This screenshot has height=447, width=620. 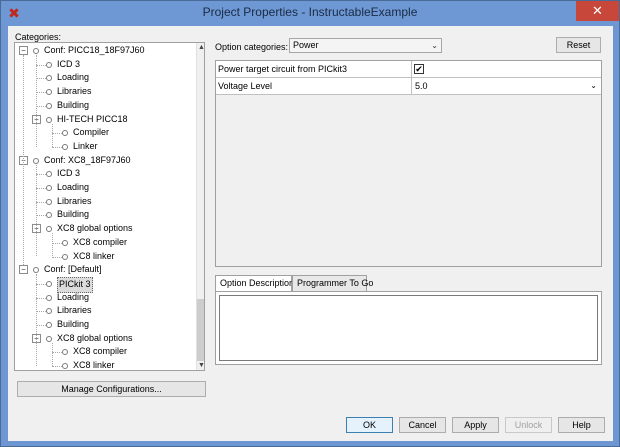 What do you see at coordinates (422, 425) in the screenshot?
I see `cancel-button: Cancel` at bounding box center [422, 425].